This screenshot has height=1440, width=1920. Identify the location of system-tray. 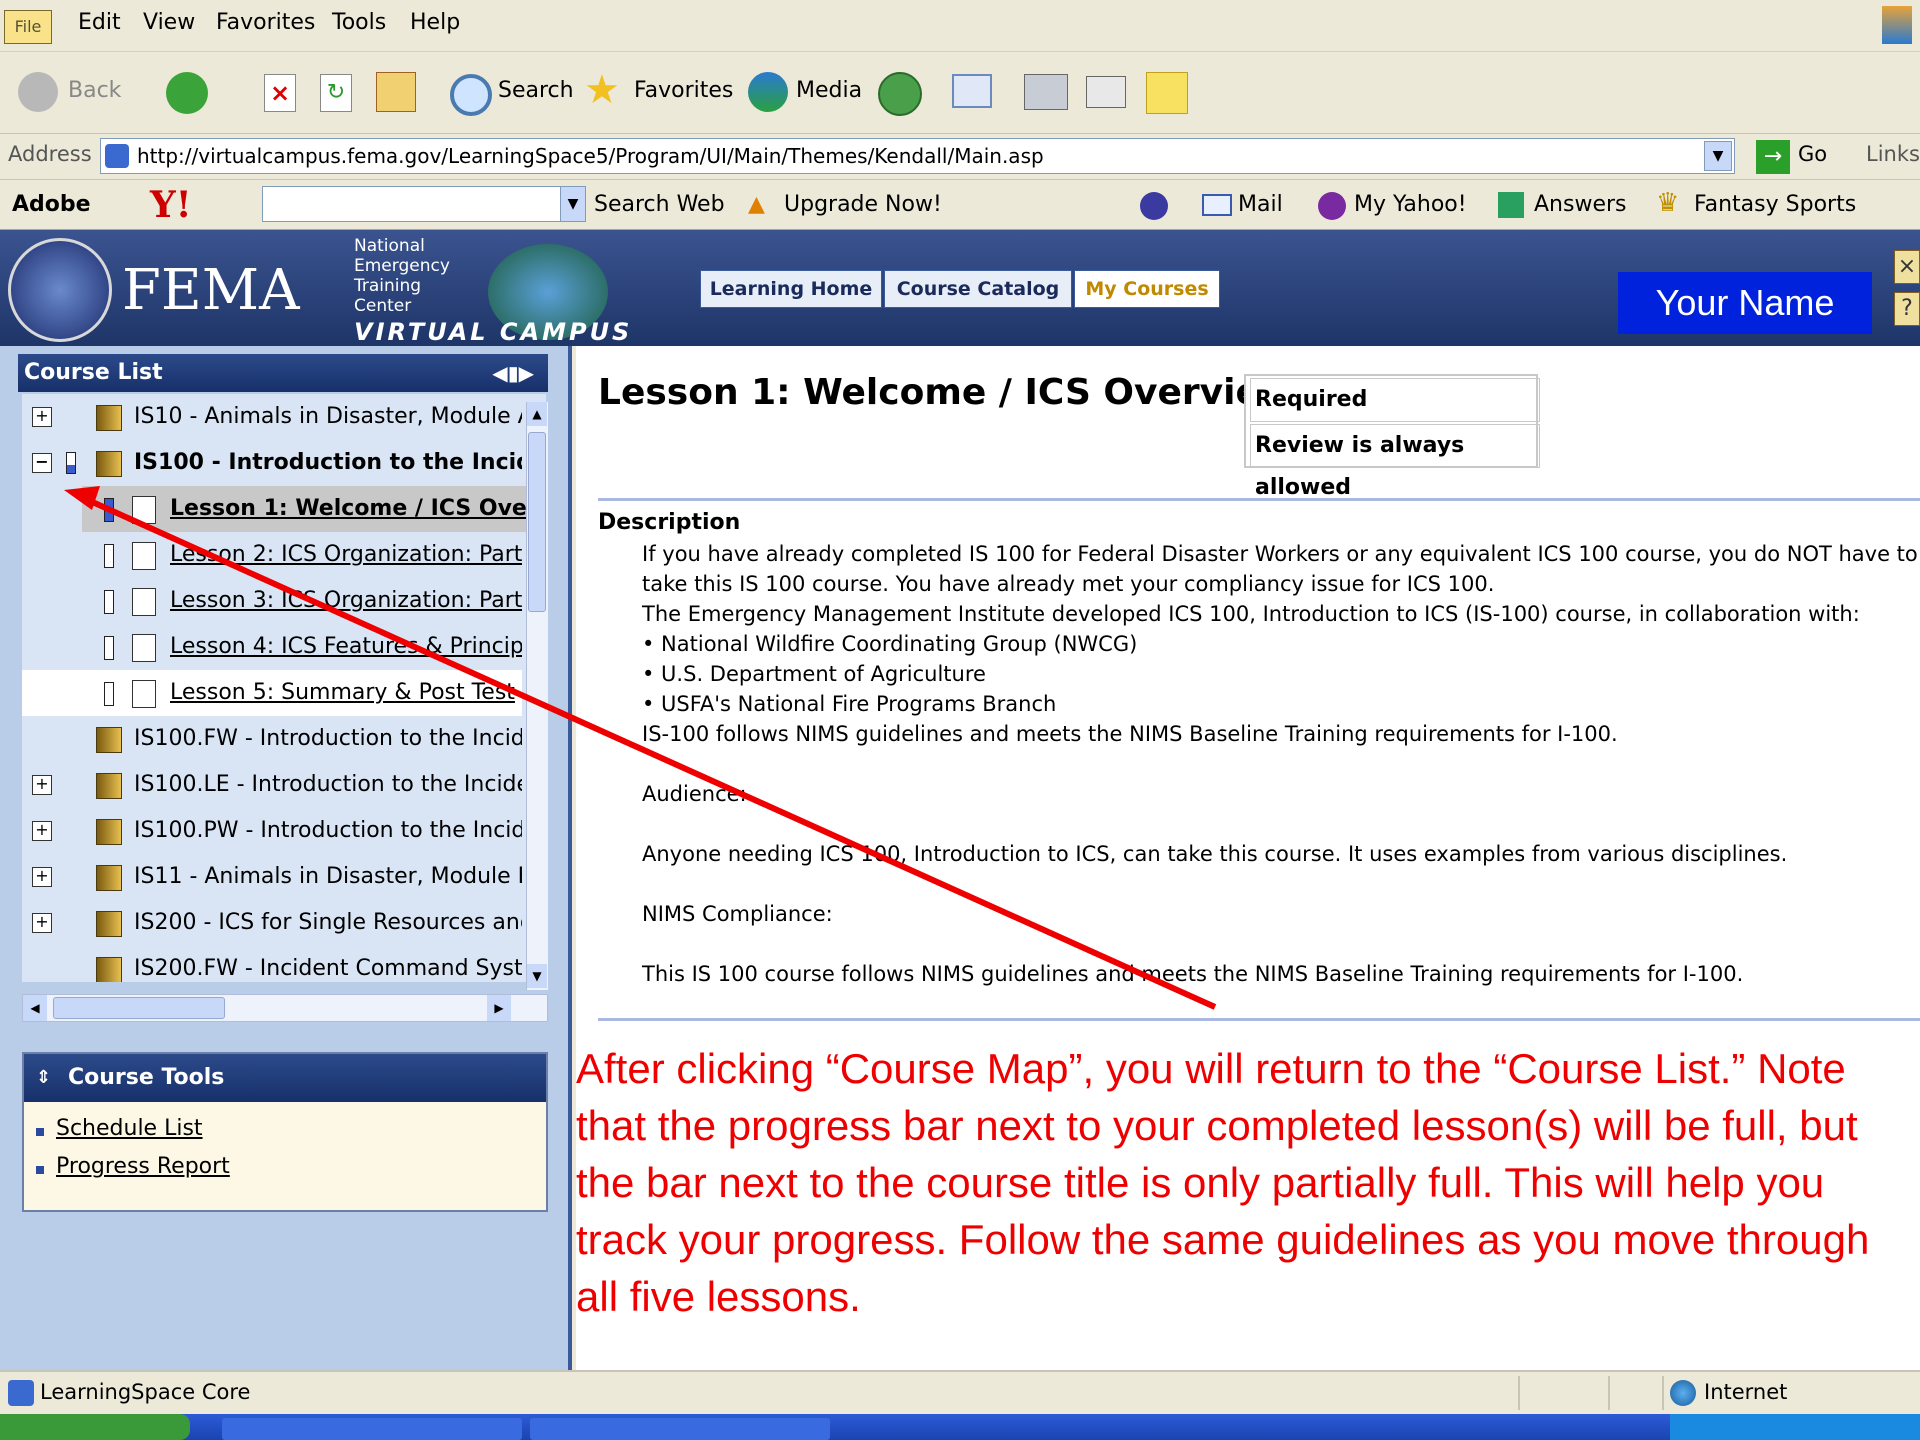
(1795, 1427).